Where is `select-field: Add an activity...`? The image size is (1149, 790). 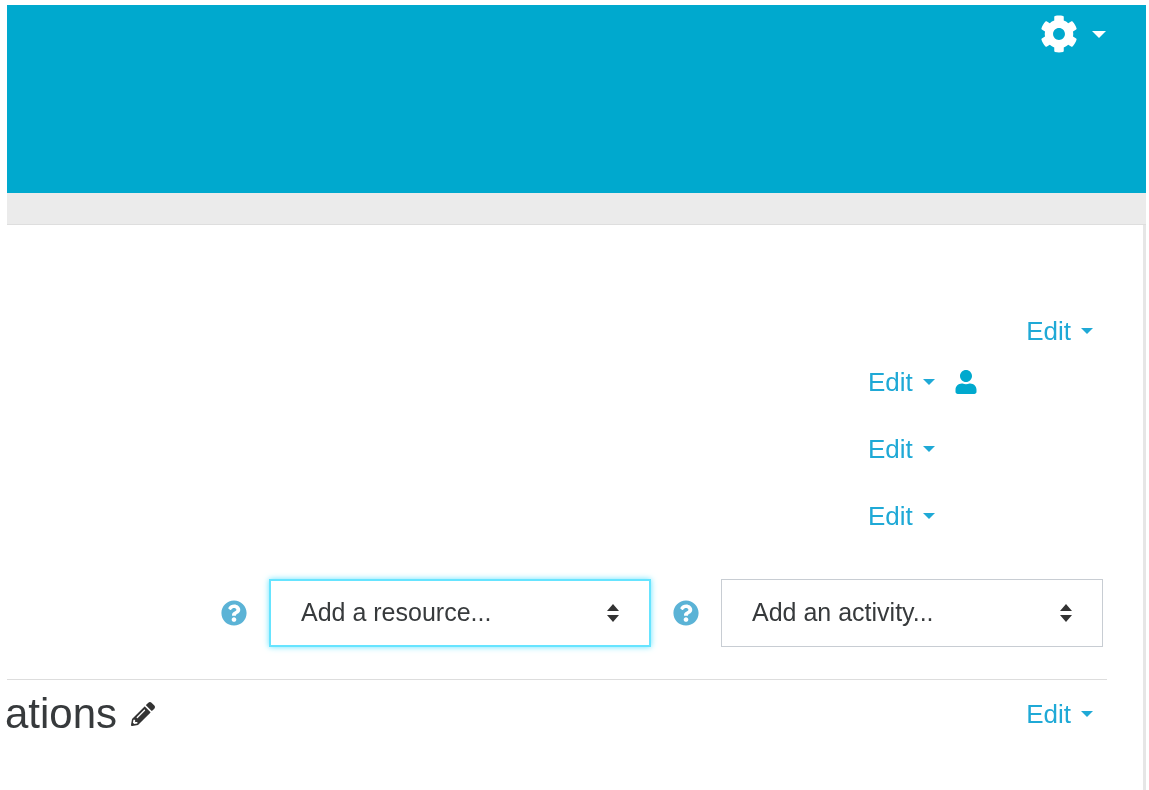 select-field: Add an activity... is located at coordinates (912, 613).